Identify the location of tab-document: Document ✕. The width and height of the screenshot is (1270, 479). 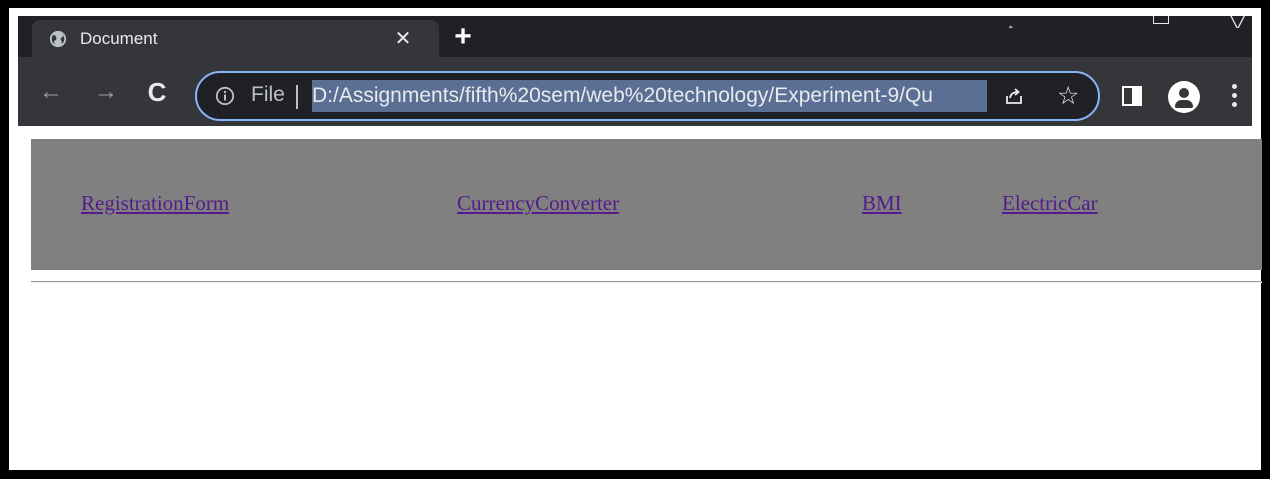
(235, 38).